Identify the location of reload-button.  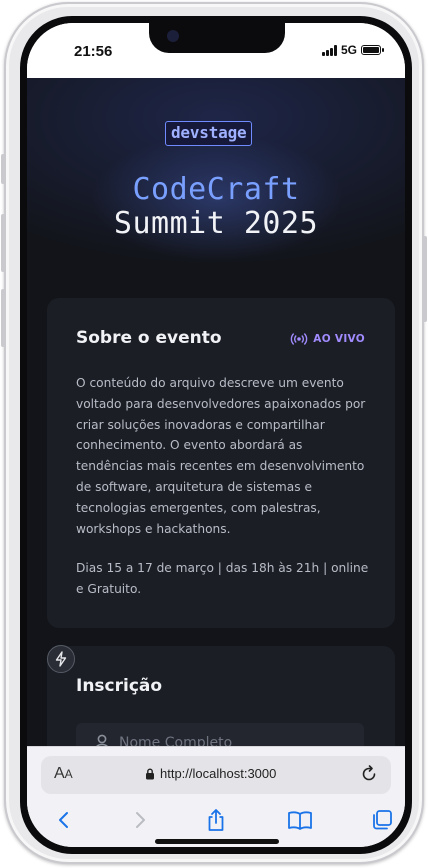
(369, 776).